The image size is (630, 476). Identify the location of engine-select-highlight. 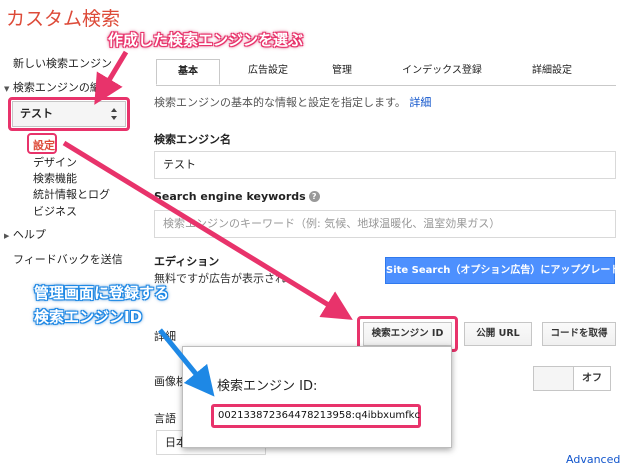
(69, 114).